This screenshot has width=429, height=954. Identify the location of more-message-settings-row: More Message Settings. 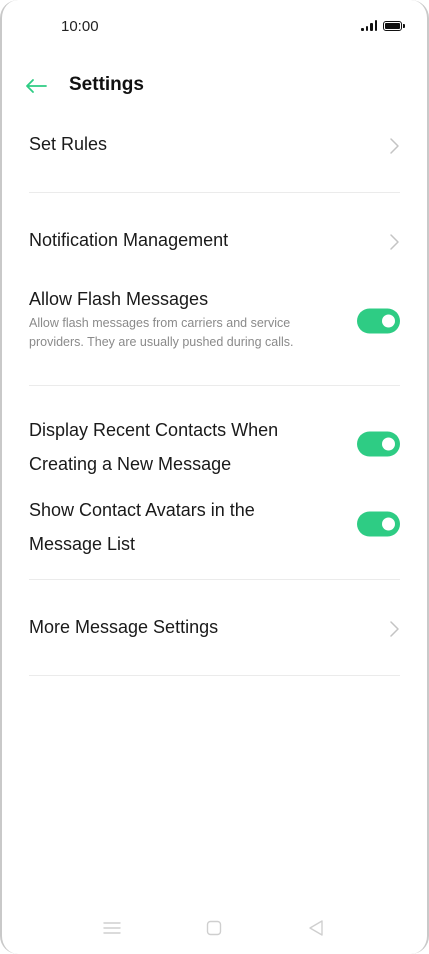
(214, 629).